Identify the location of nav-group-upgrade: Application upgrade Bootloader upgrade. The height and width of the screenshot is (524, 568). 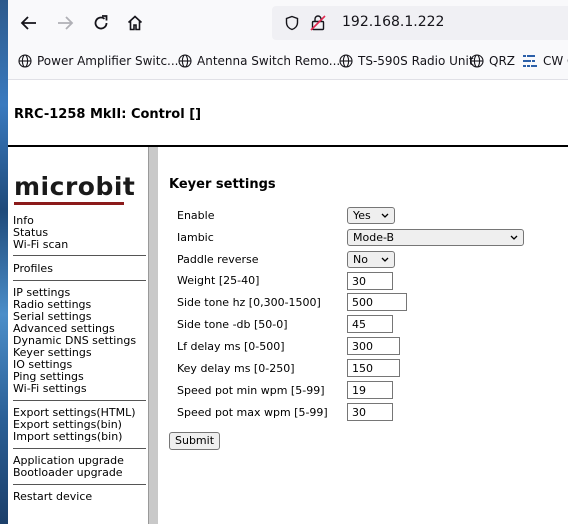
(68, 467).